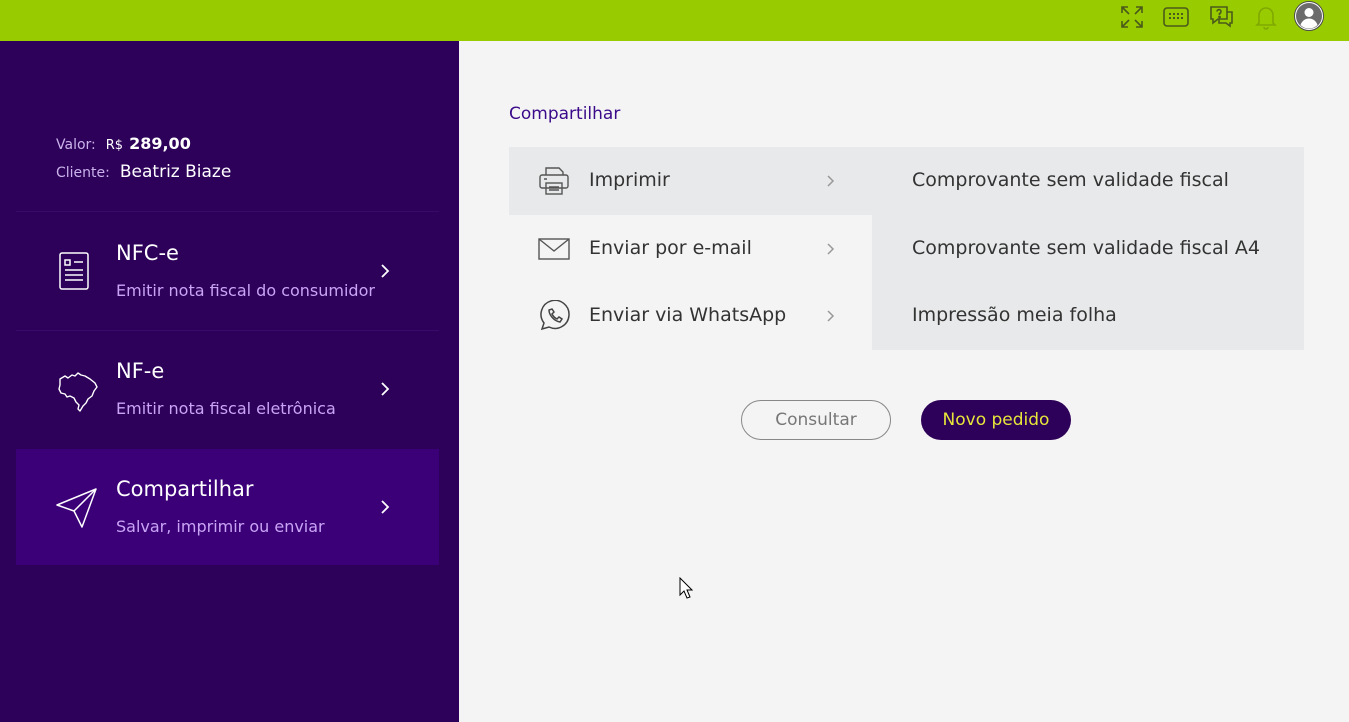 The height and width of the screenshot is (722, 1349). I want to click on print-option-label: Impressão meia folha, so click(1014, 315).